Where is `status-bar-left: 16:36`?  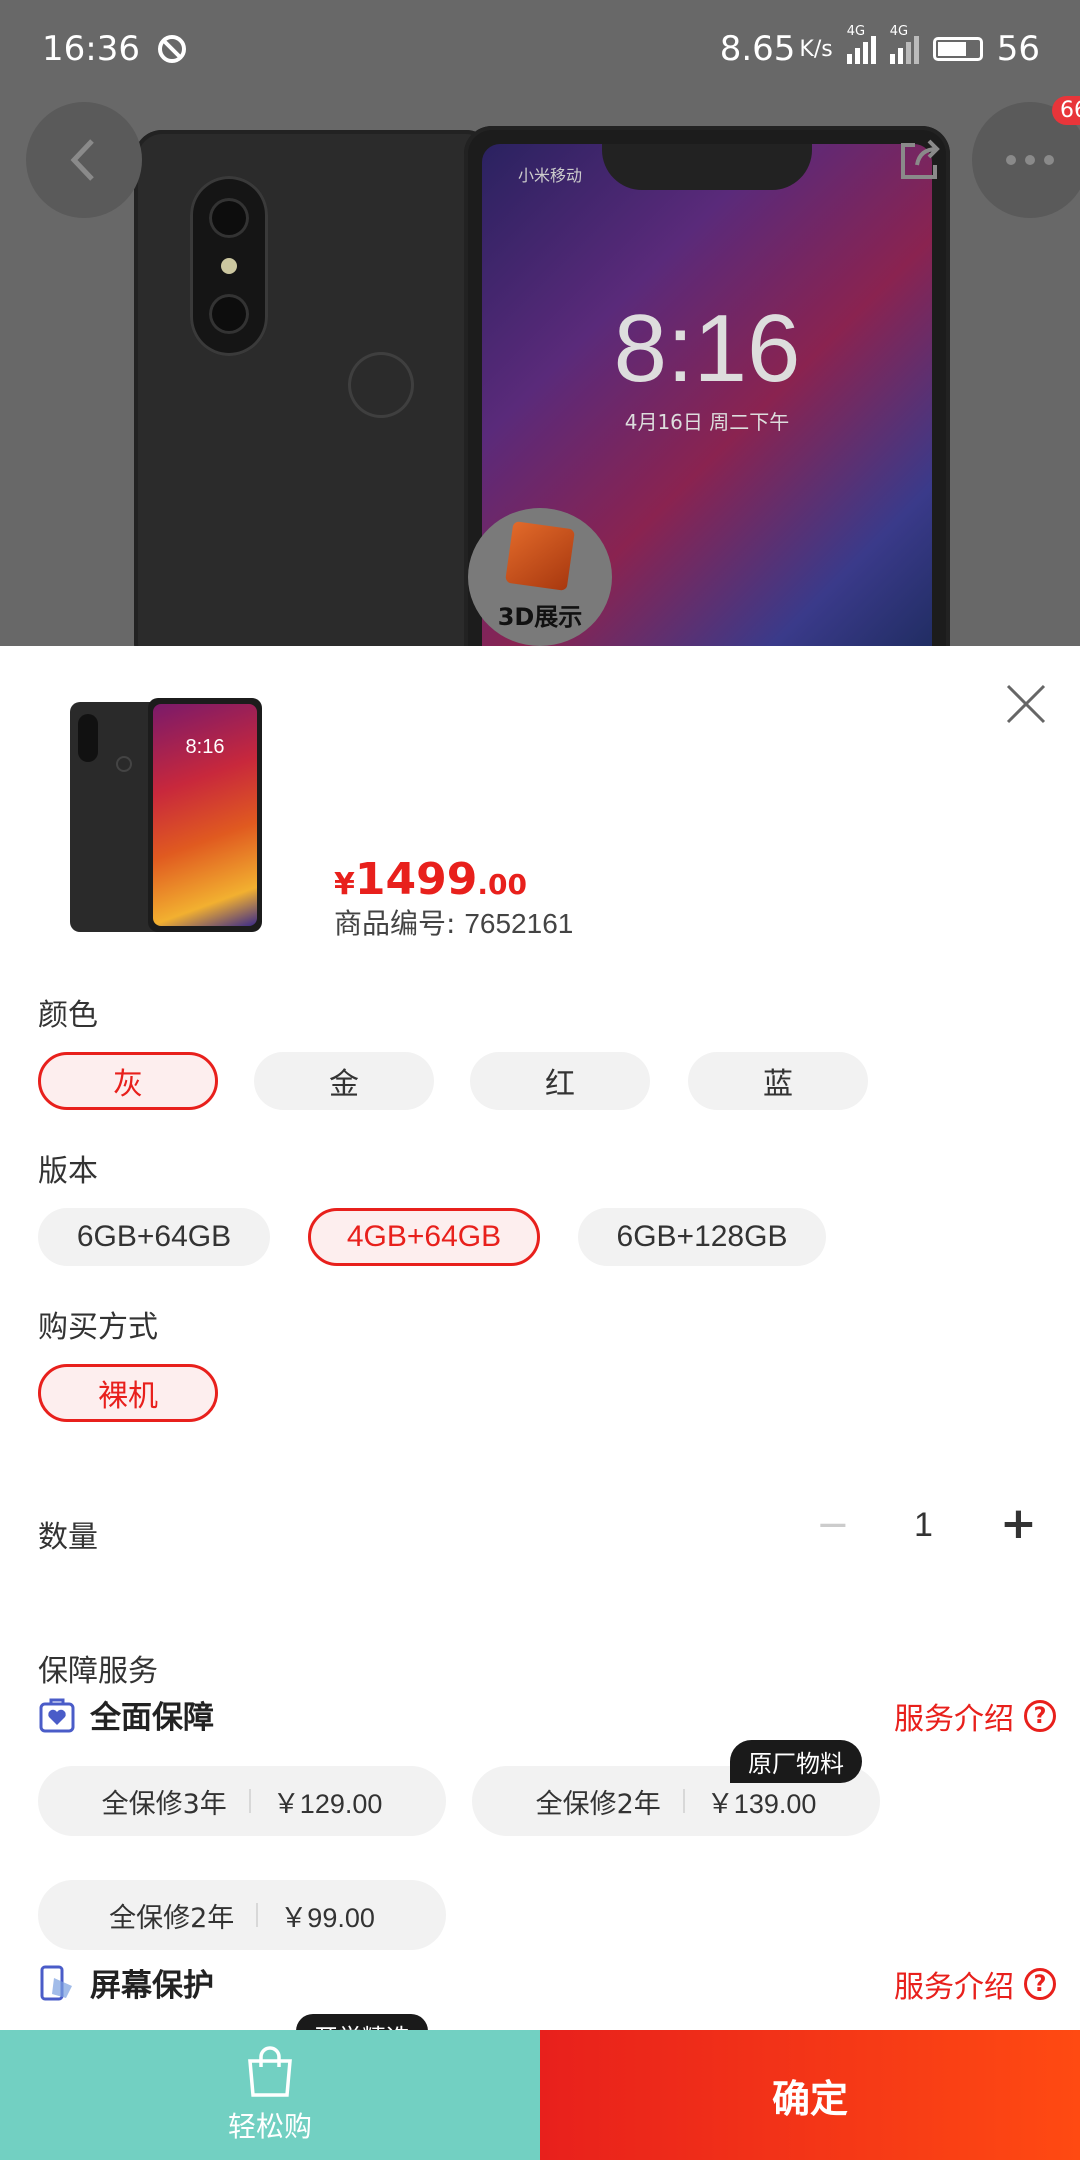 status-bar-left: 16:36 is located at coordinates (115, 49).